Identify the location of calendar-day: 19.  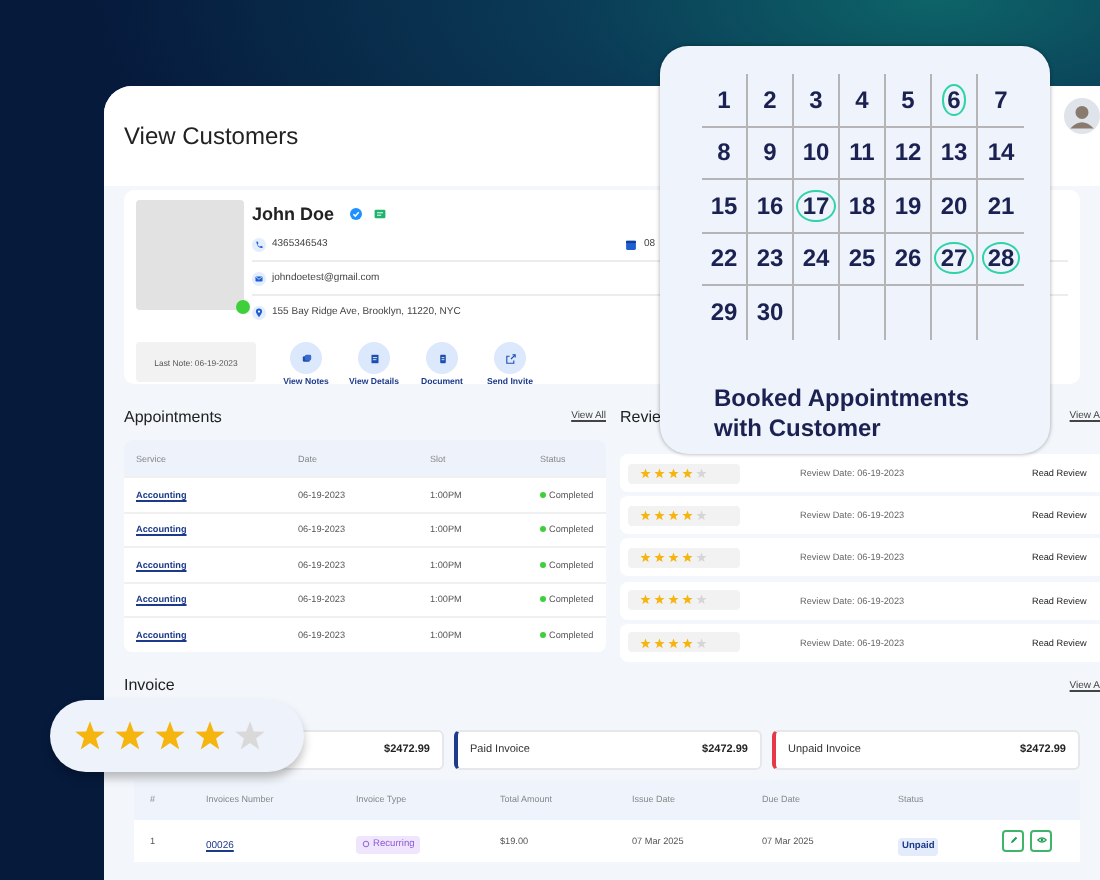
(908, 205).